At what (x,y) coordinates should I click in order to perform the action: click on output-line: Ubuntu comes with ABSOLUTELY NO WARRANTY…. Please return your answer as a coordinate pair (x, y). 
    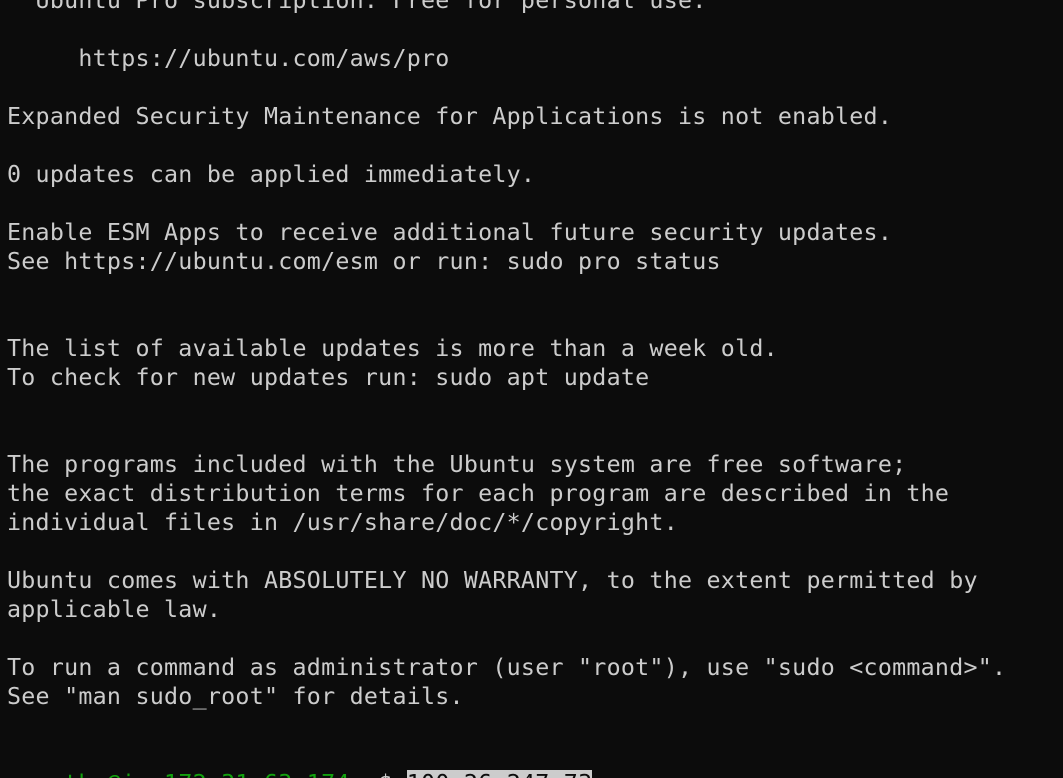
    Looking at the image, I should click on (492, 580).